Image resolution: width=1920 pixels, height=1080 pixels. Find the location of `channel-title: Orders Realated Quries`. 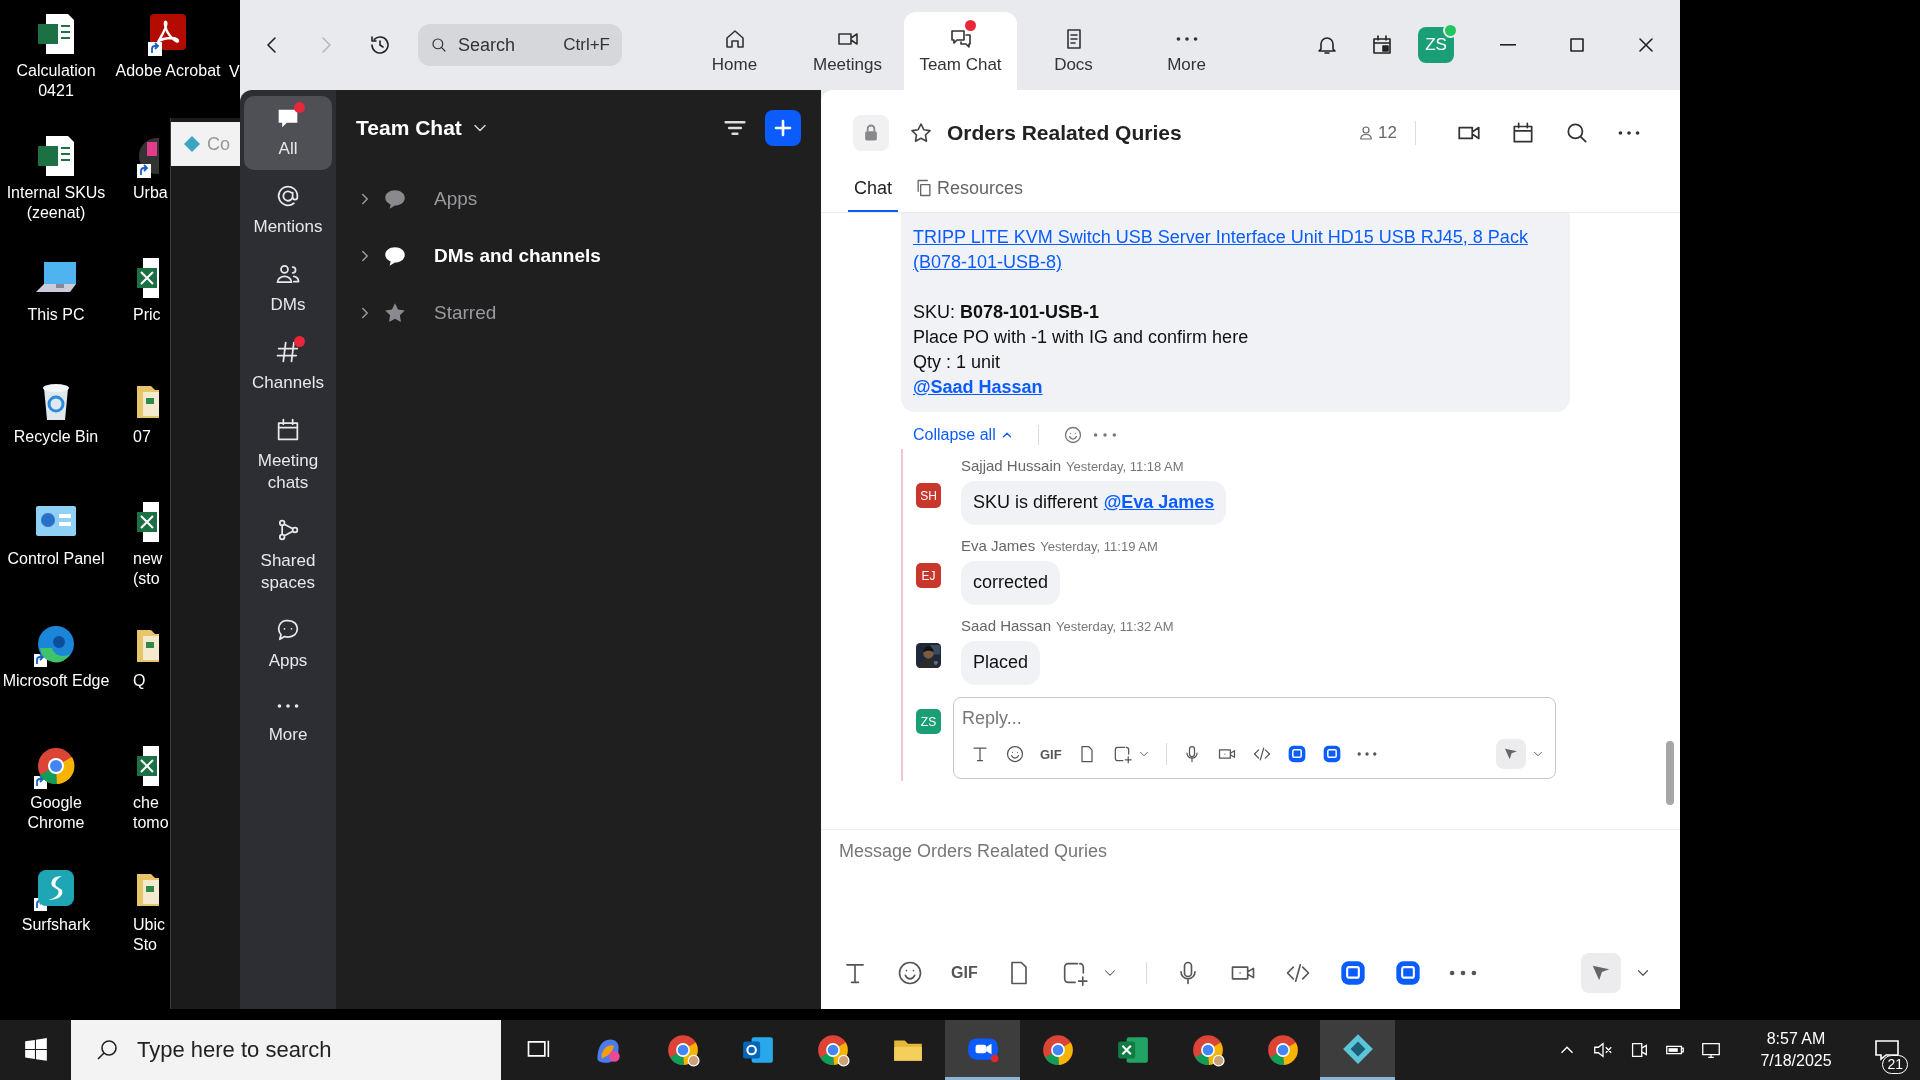

channel-title: Orders Realated Quries is located at coordinates (1064, 133).